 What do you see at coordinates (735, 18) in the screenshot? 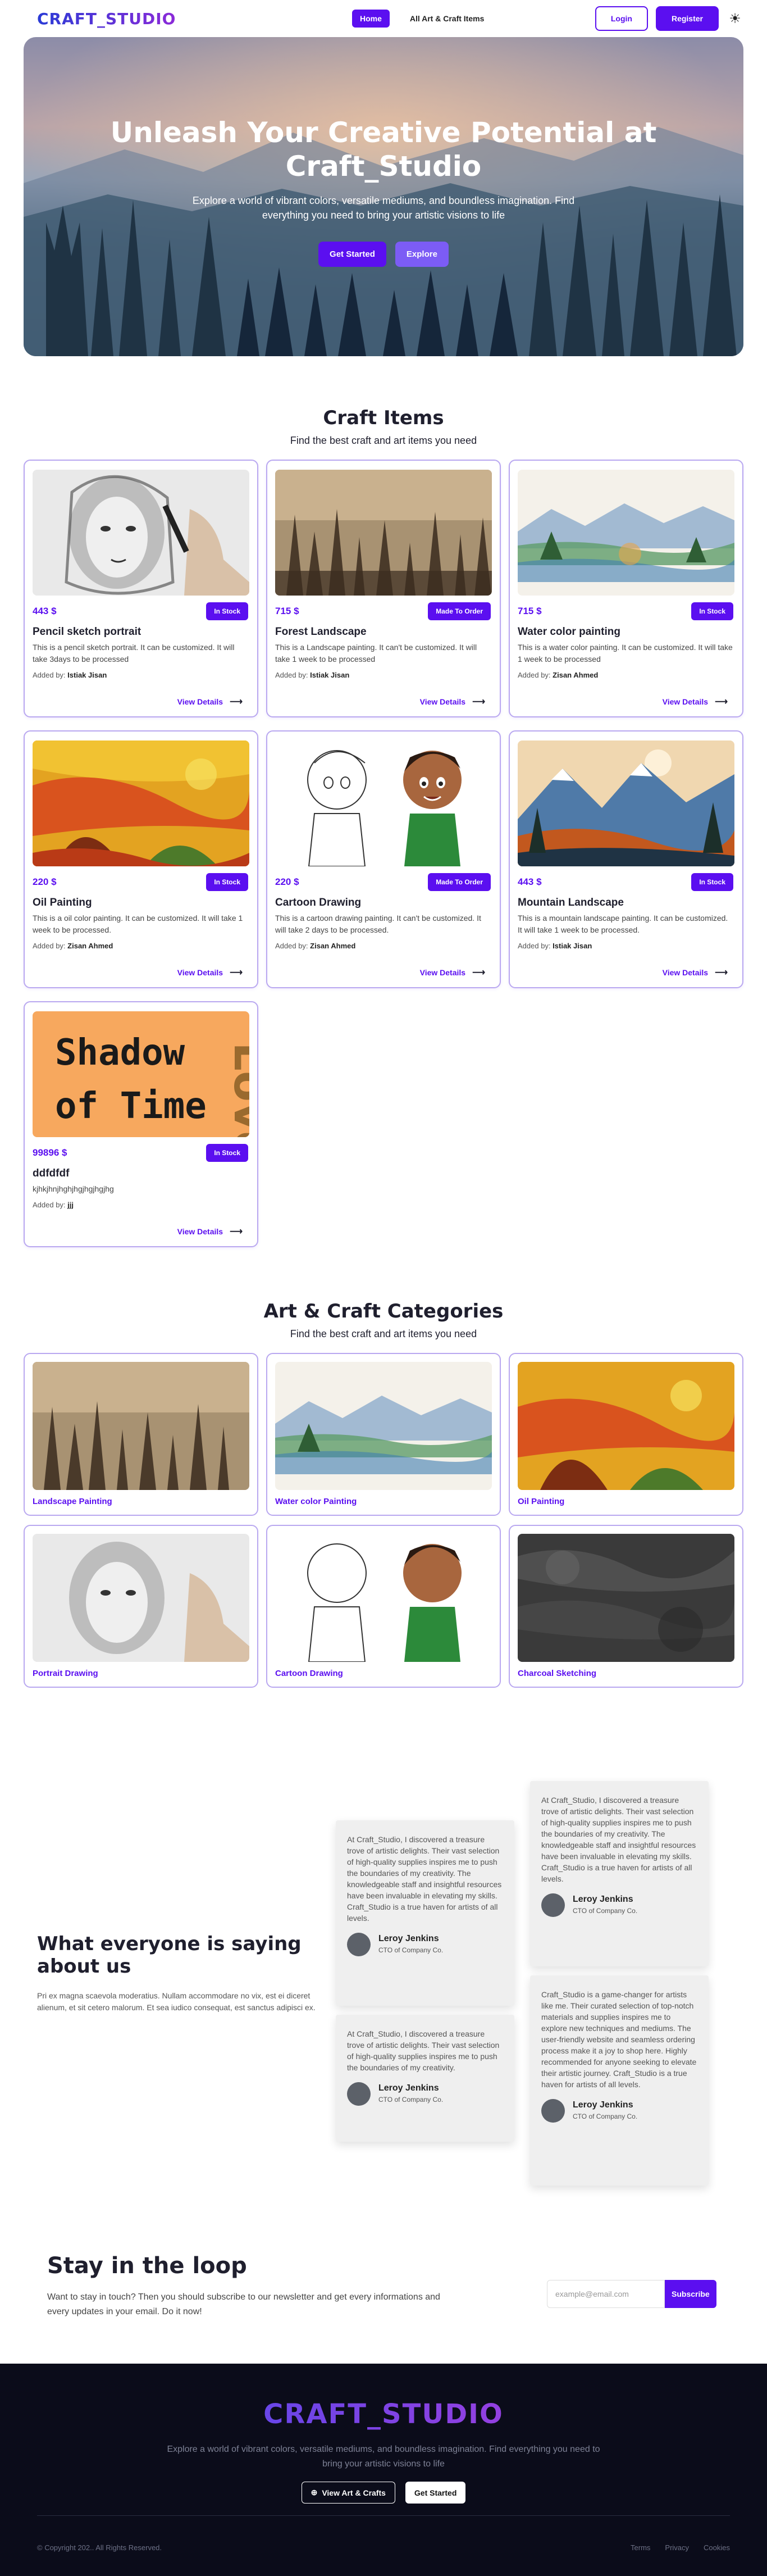
I see `sun-icon: ☀` at bounding box center [735, 18].